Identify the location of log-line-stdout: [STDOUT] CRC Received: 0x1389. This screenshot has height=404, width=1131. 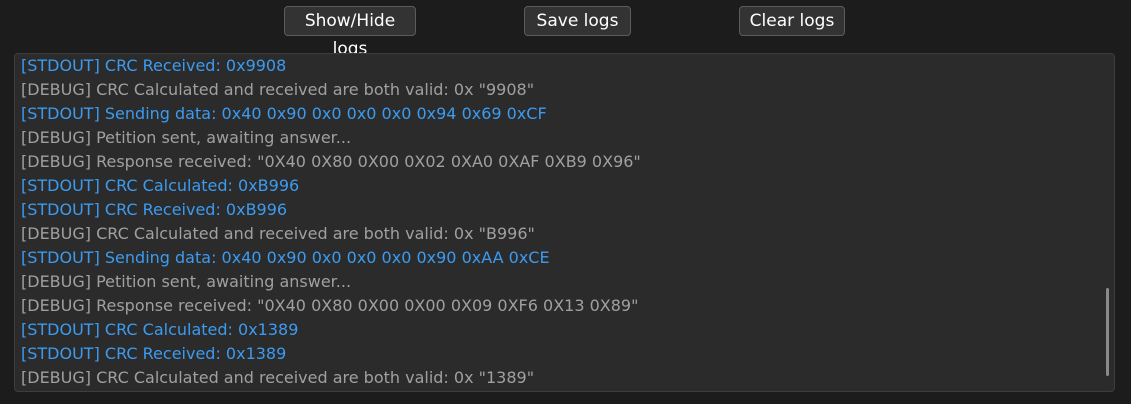
(154, 353).